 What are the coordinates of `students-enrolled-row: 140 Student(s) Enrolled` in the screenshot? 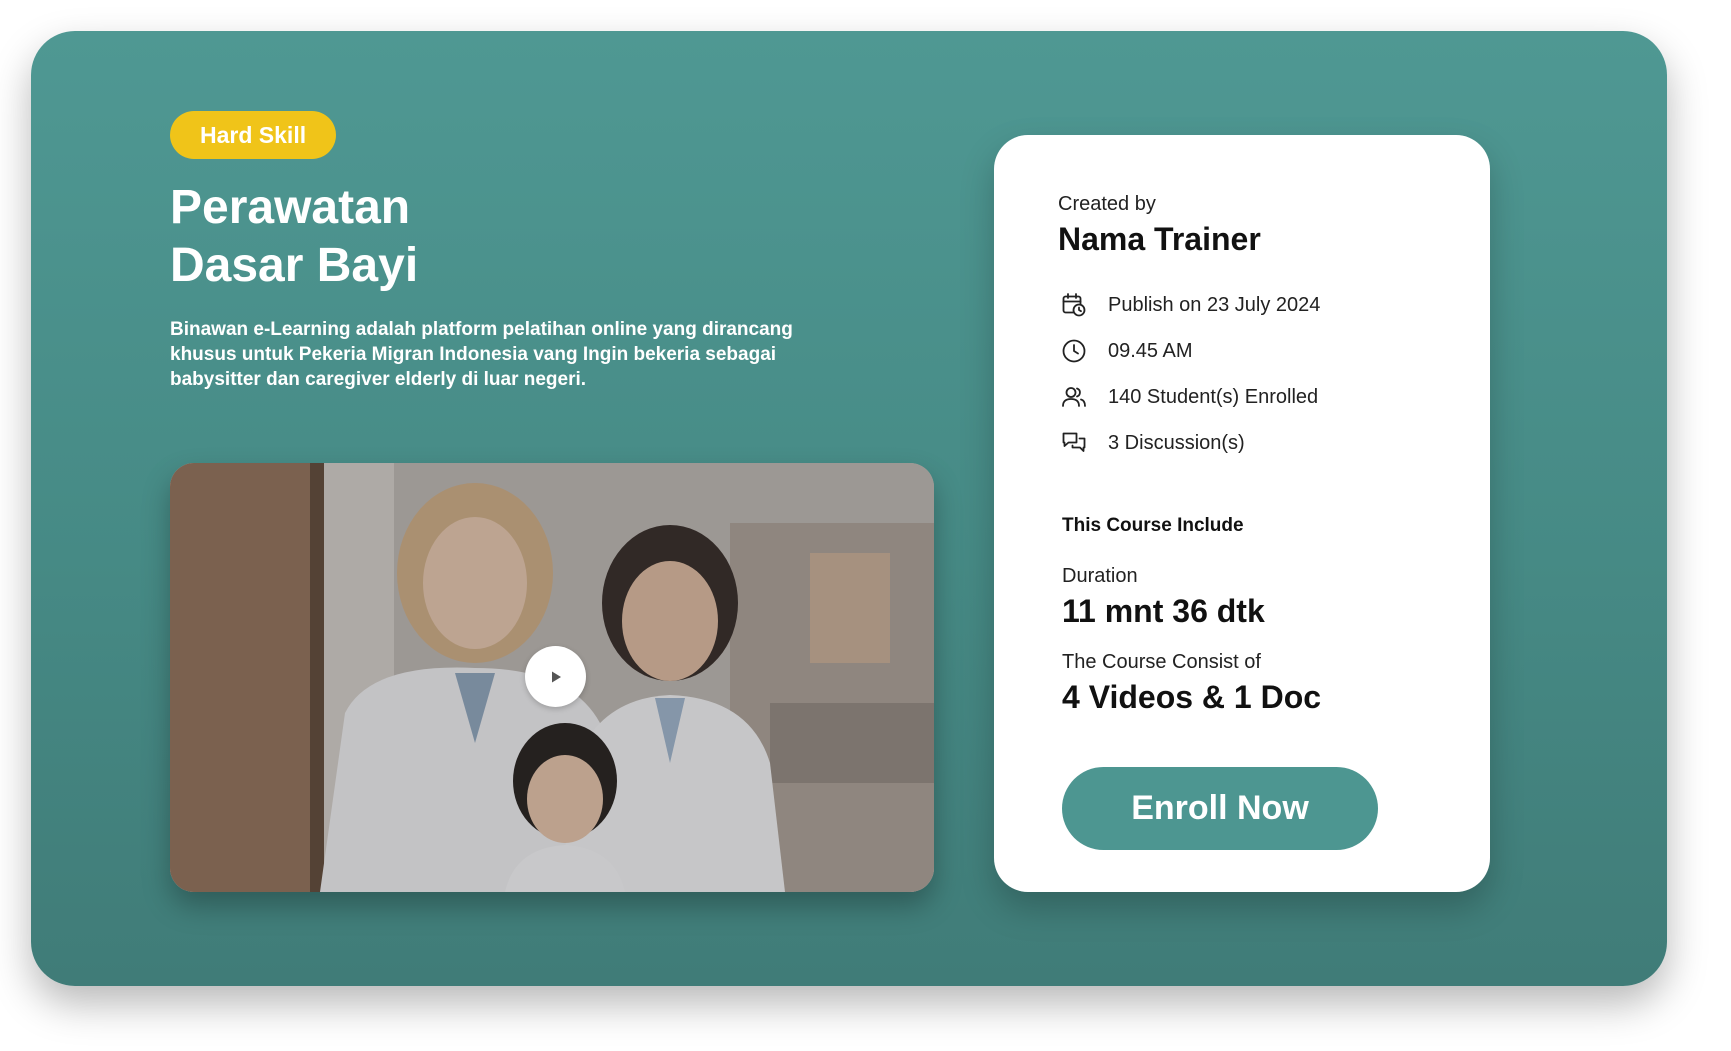 It's located at (1189, 397).